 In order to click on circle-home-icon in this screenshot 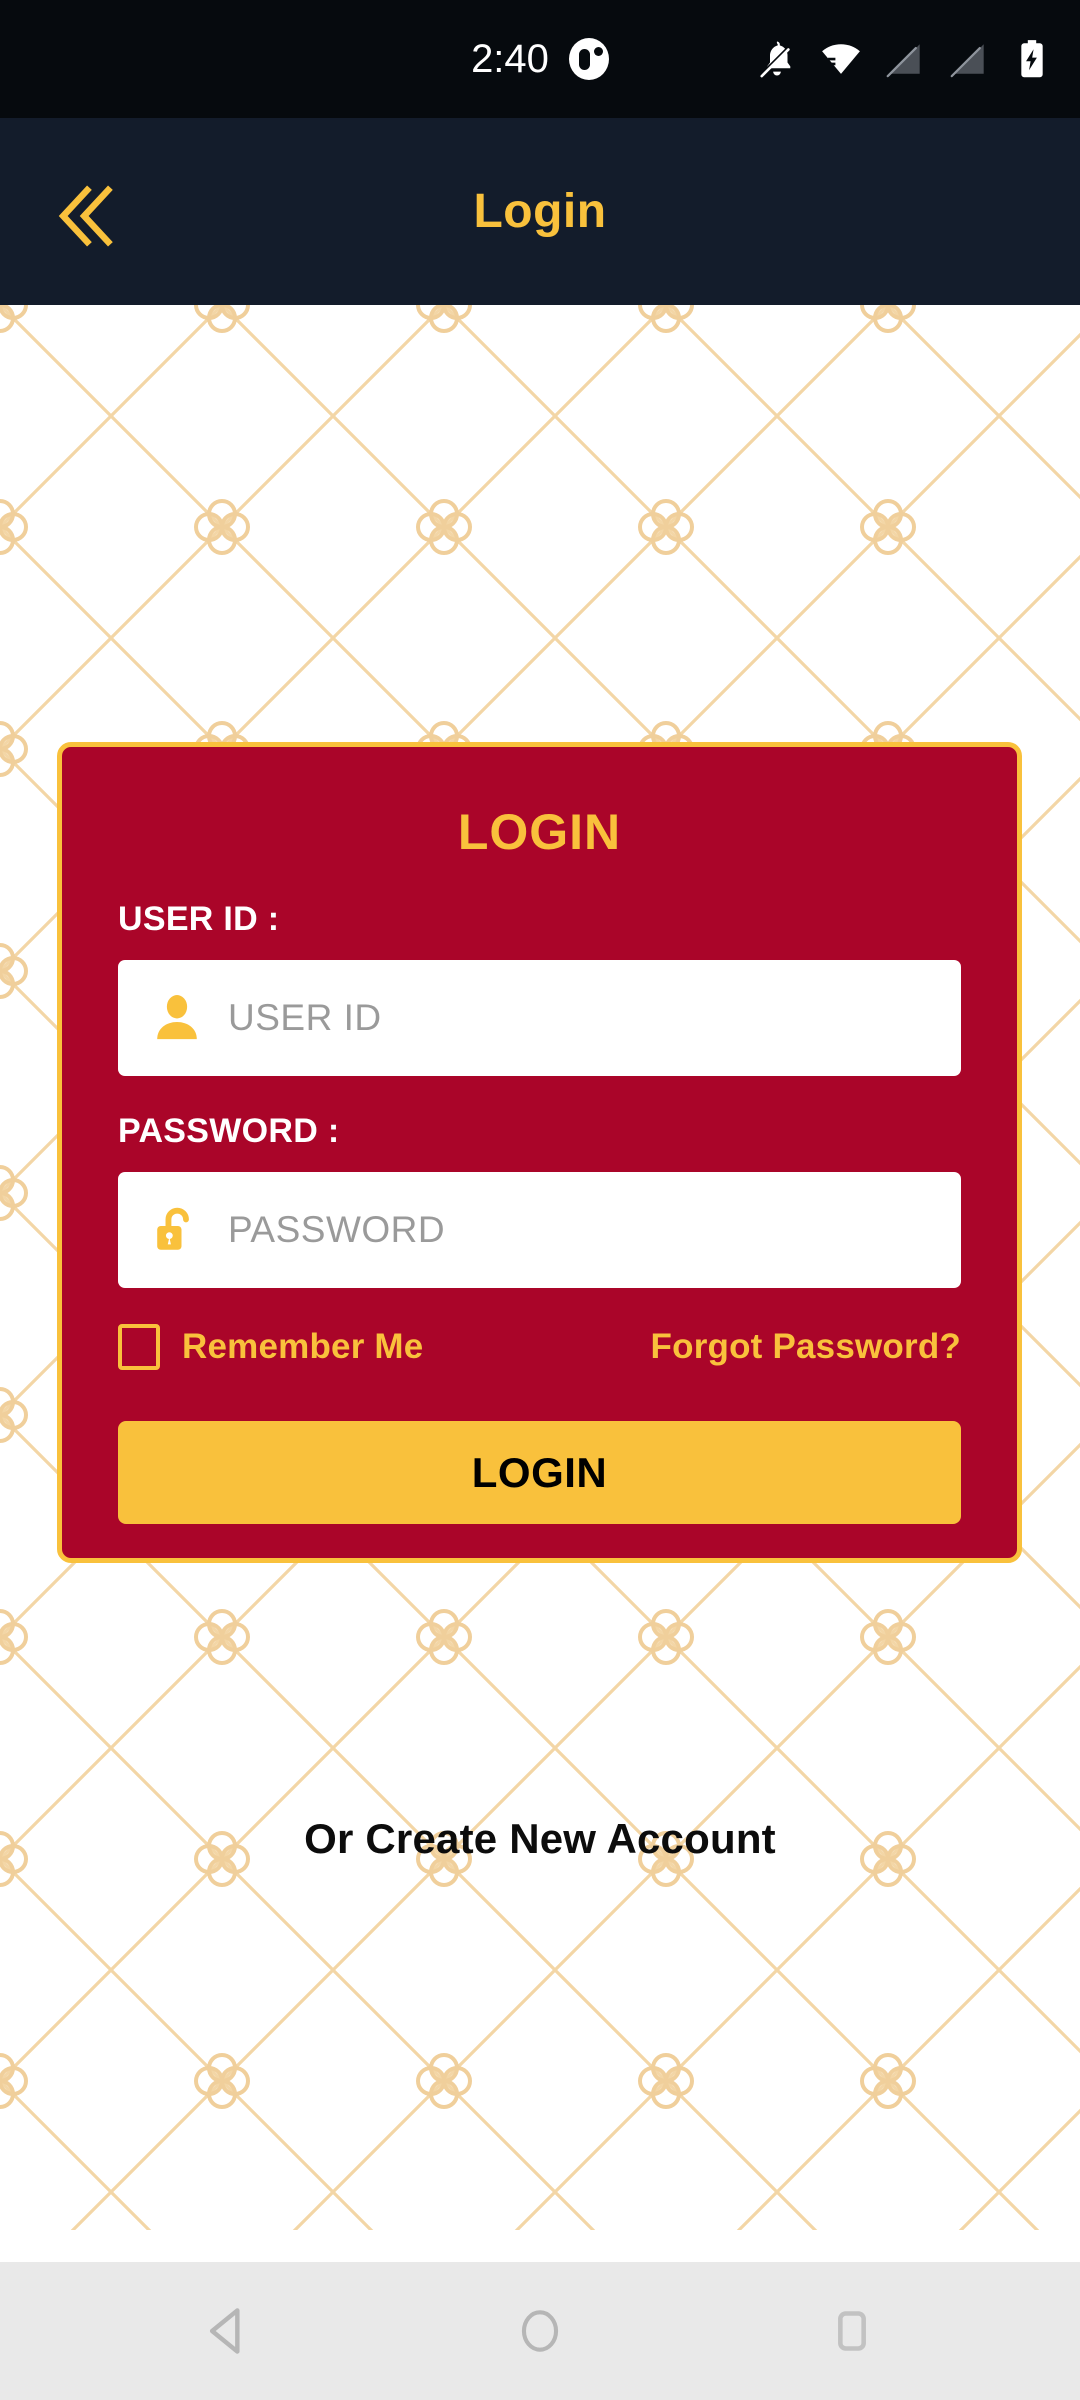, I will do `click(540, 2331)`.